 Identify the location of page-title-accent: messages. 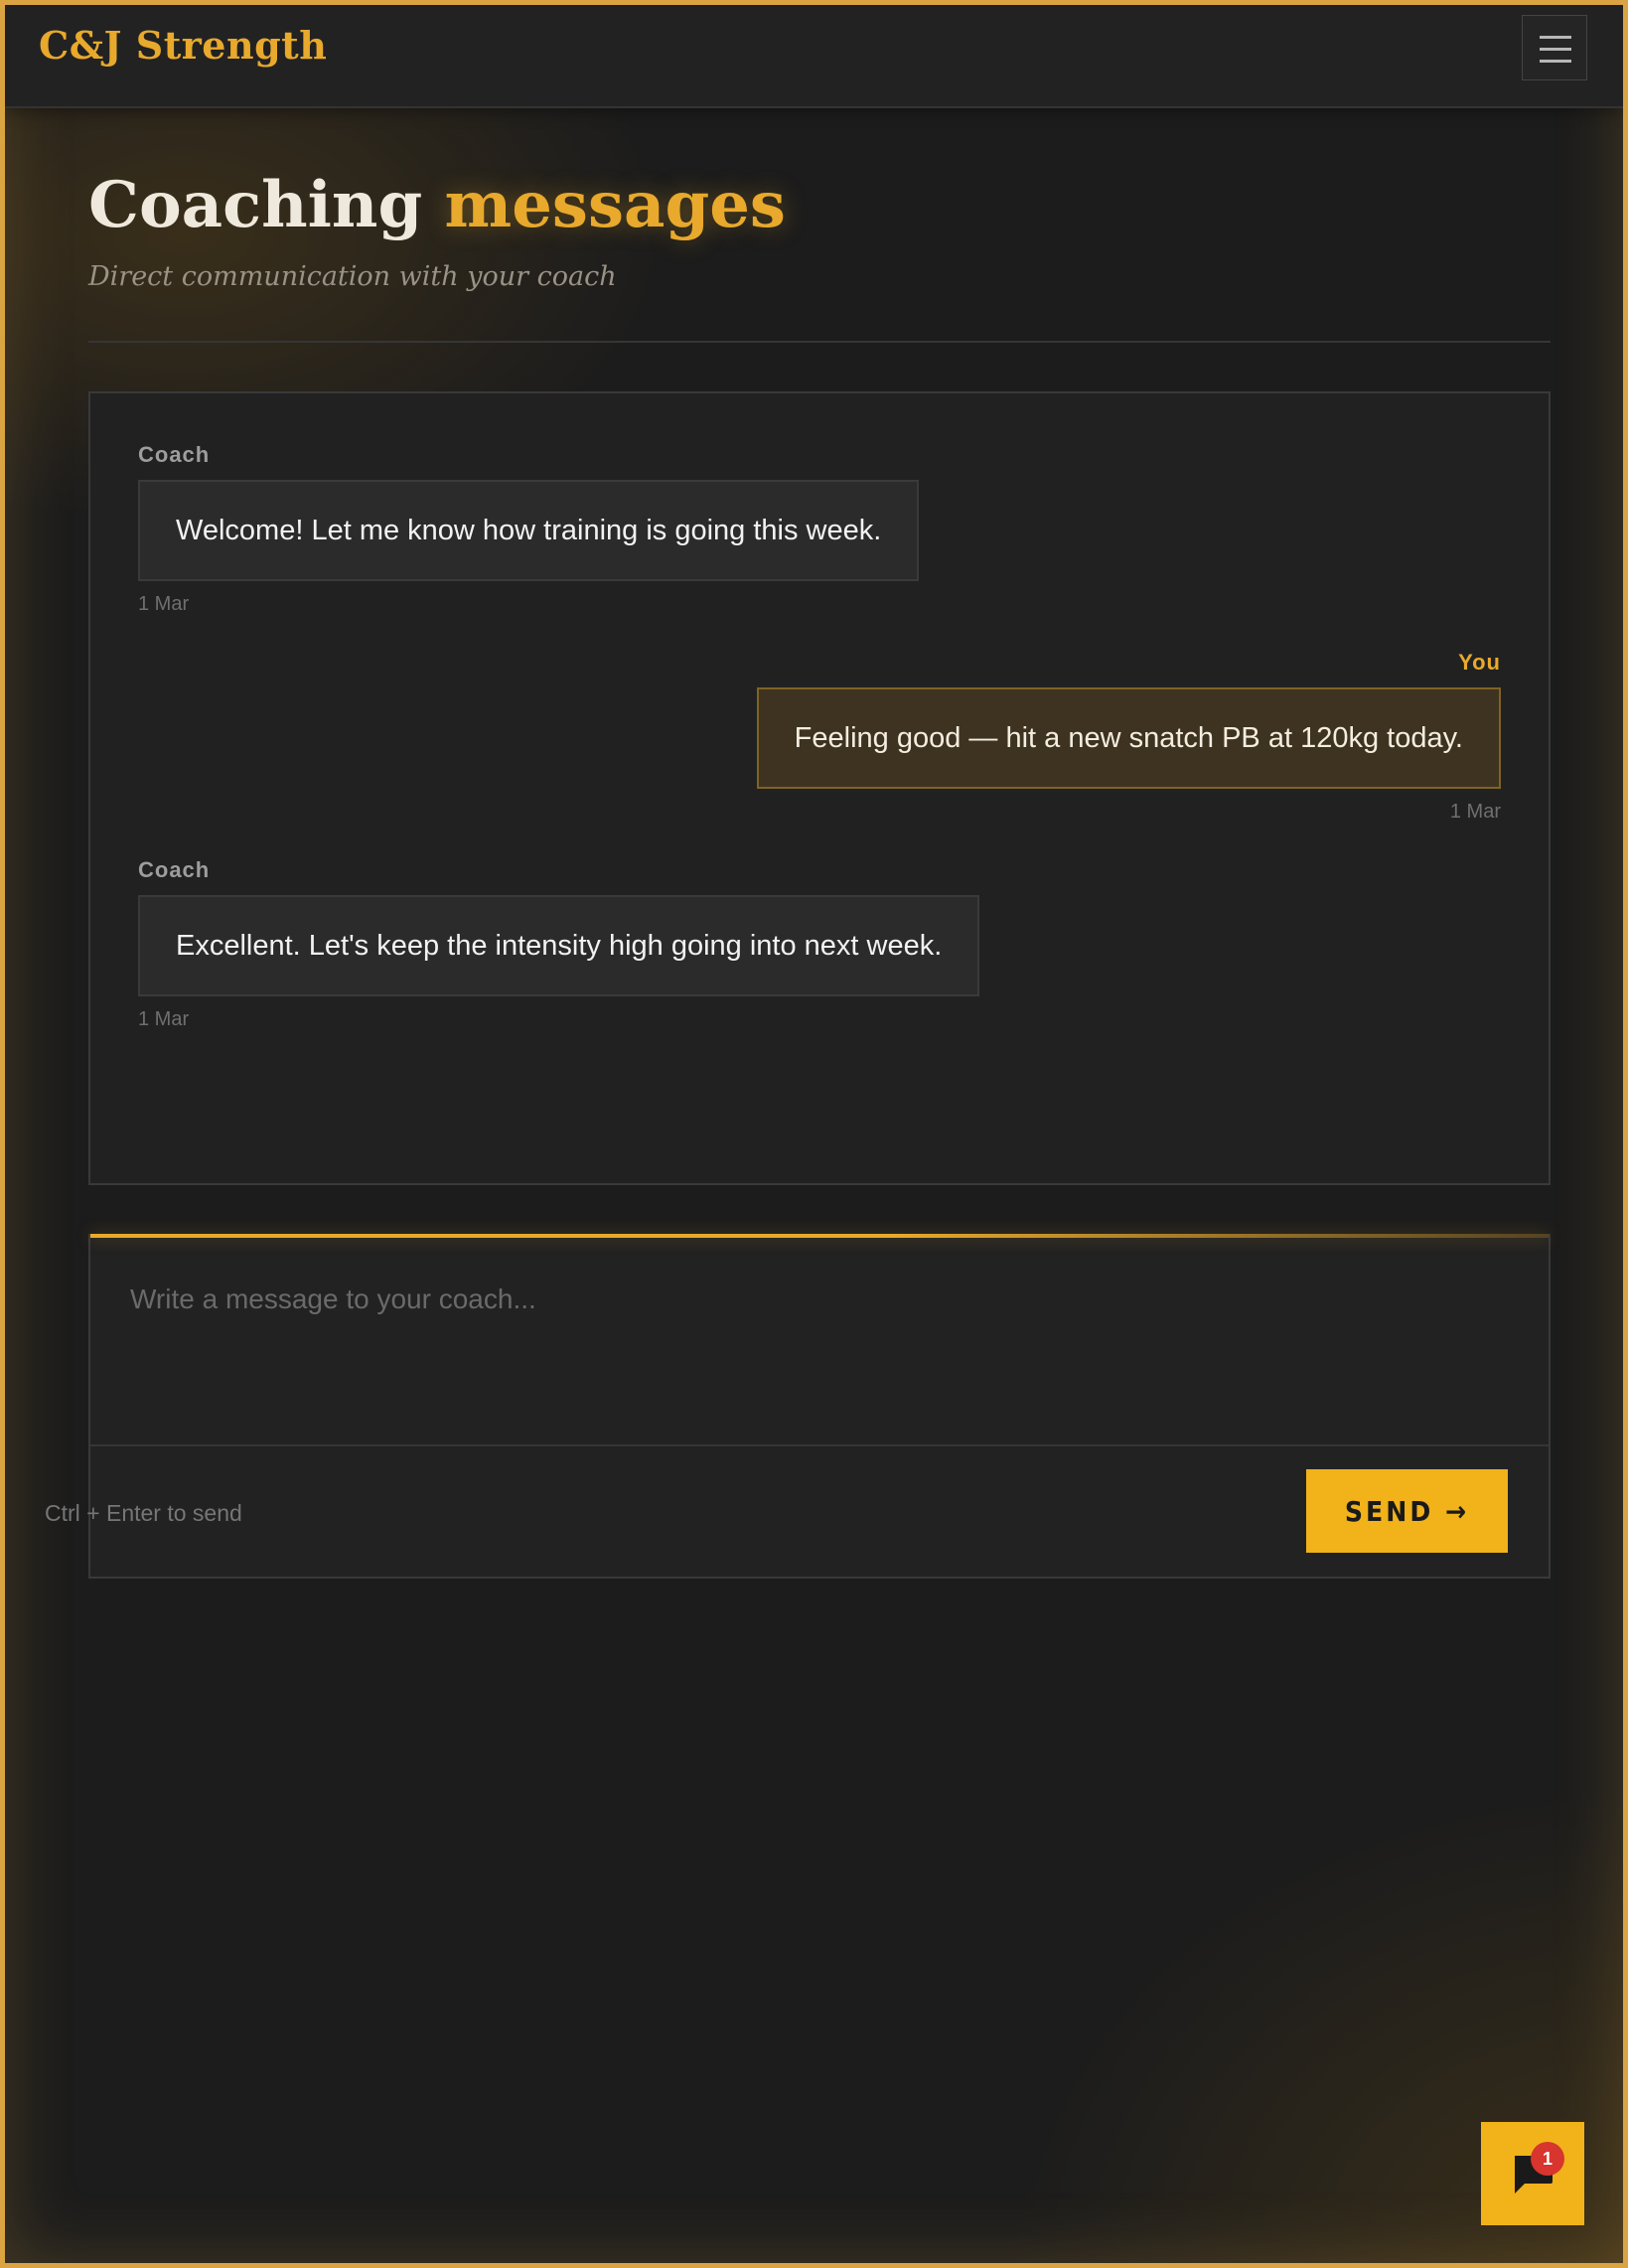
(615, 205).